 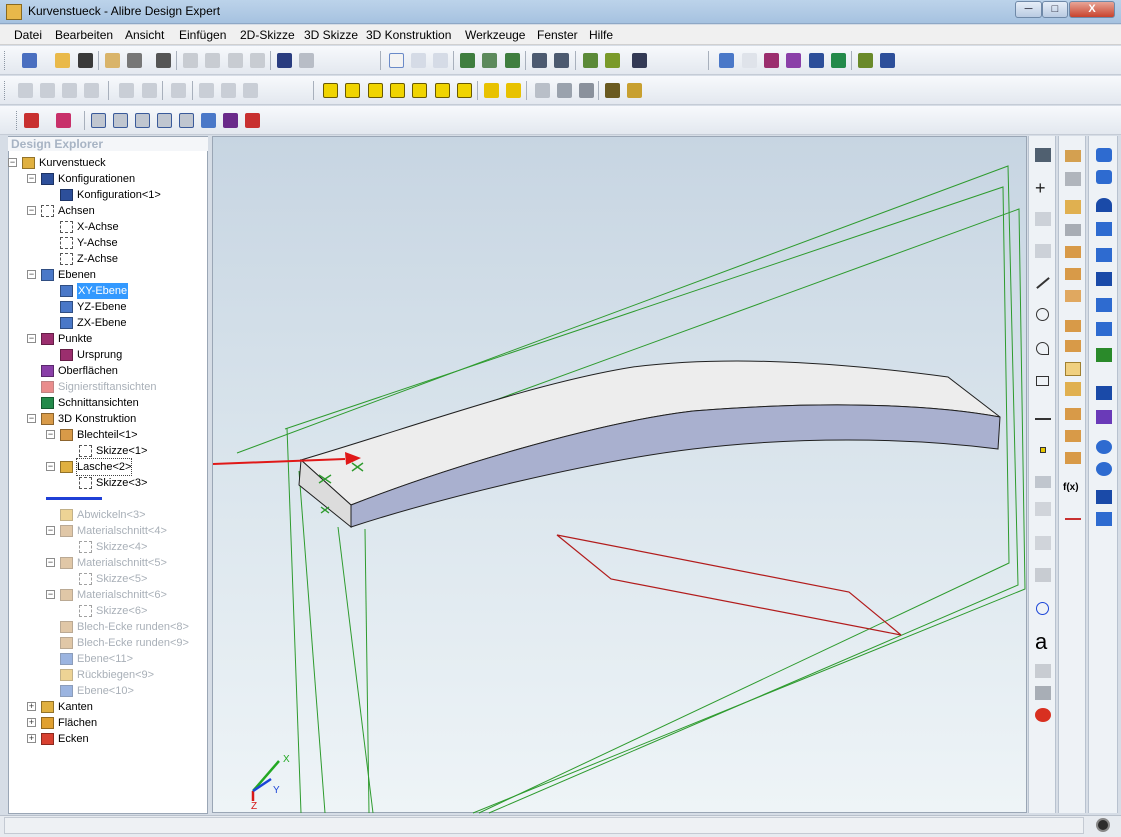 What do you see at coordinates (107, 179) in the screenshot?
I see `tree-item: − Konfigurationen` at bounding box center [107, 179].